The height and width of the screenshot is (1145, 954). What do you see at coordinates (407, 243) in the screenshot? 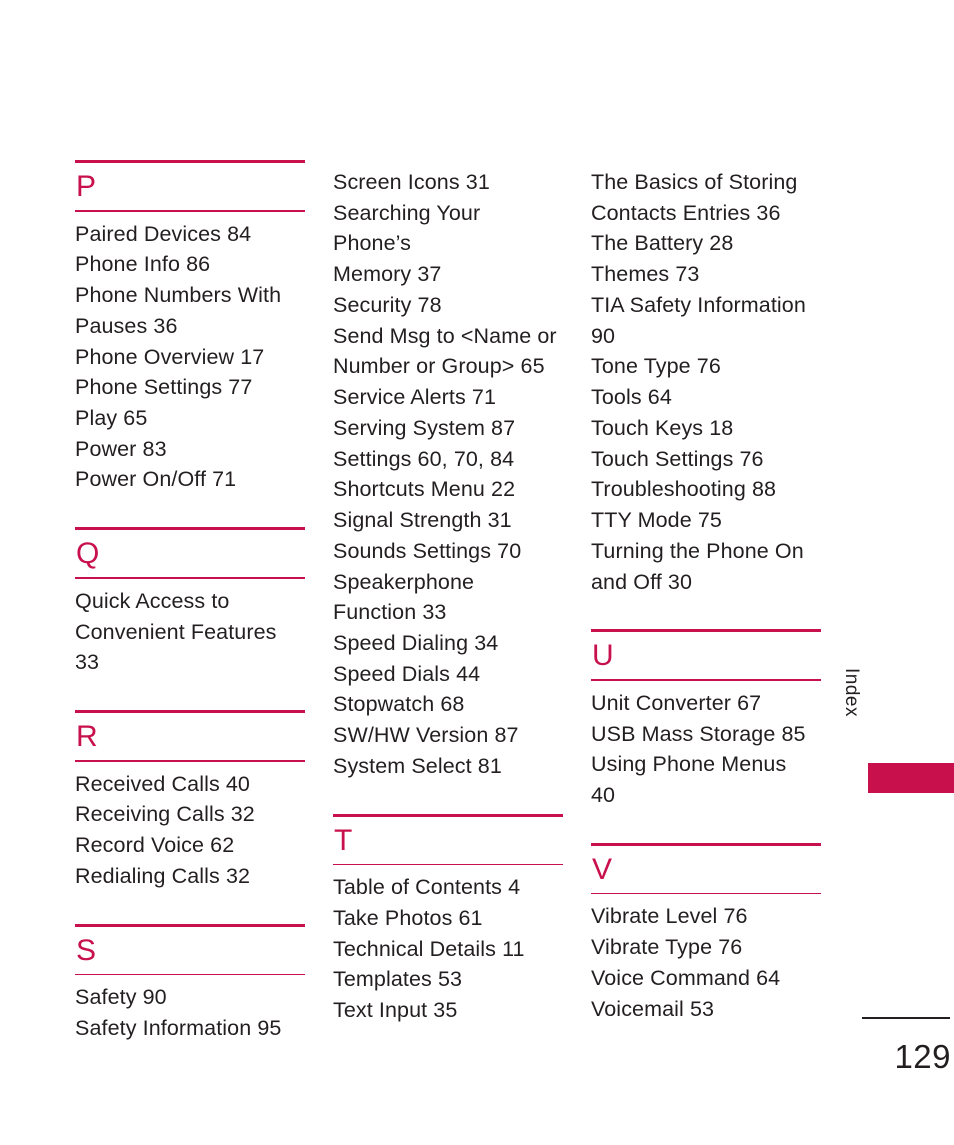
I see `index-entry: Searching Your Phone’s Memory 37` at bounding box center [407, 243].